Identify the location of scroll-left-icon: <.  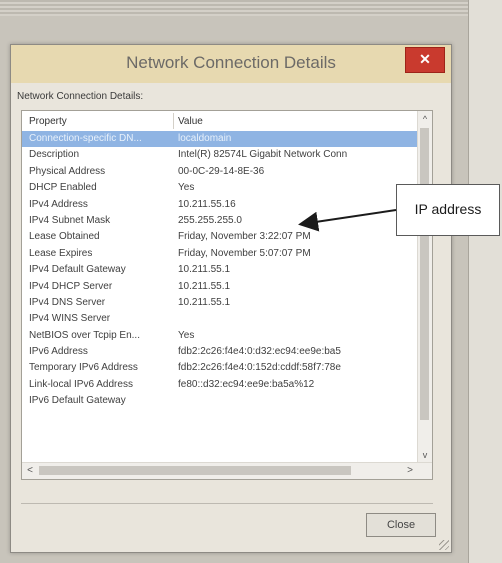
(30, 471).